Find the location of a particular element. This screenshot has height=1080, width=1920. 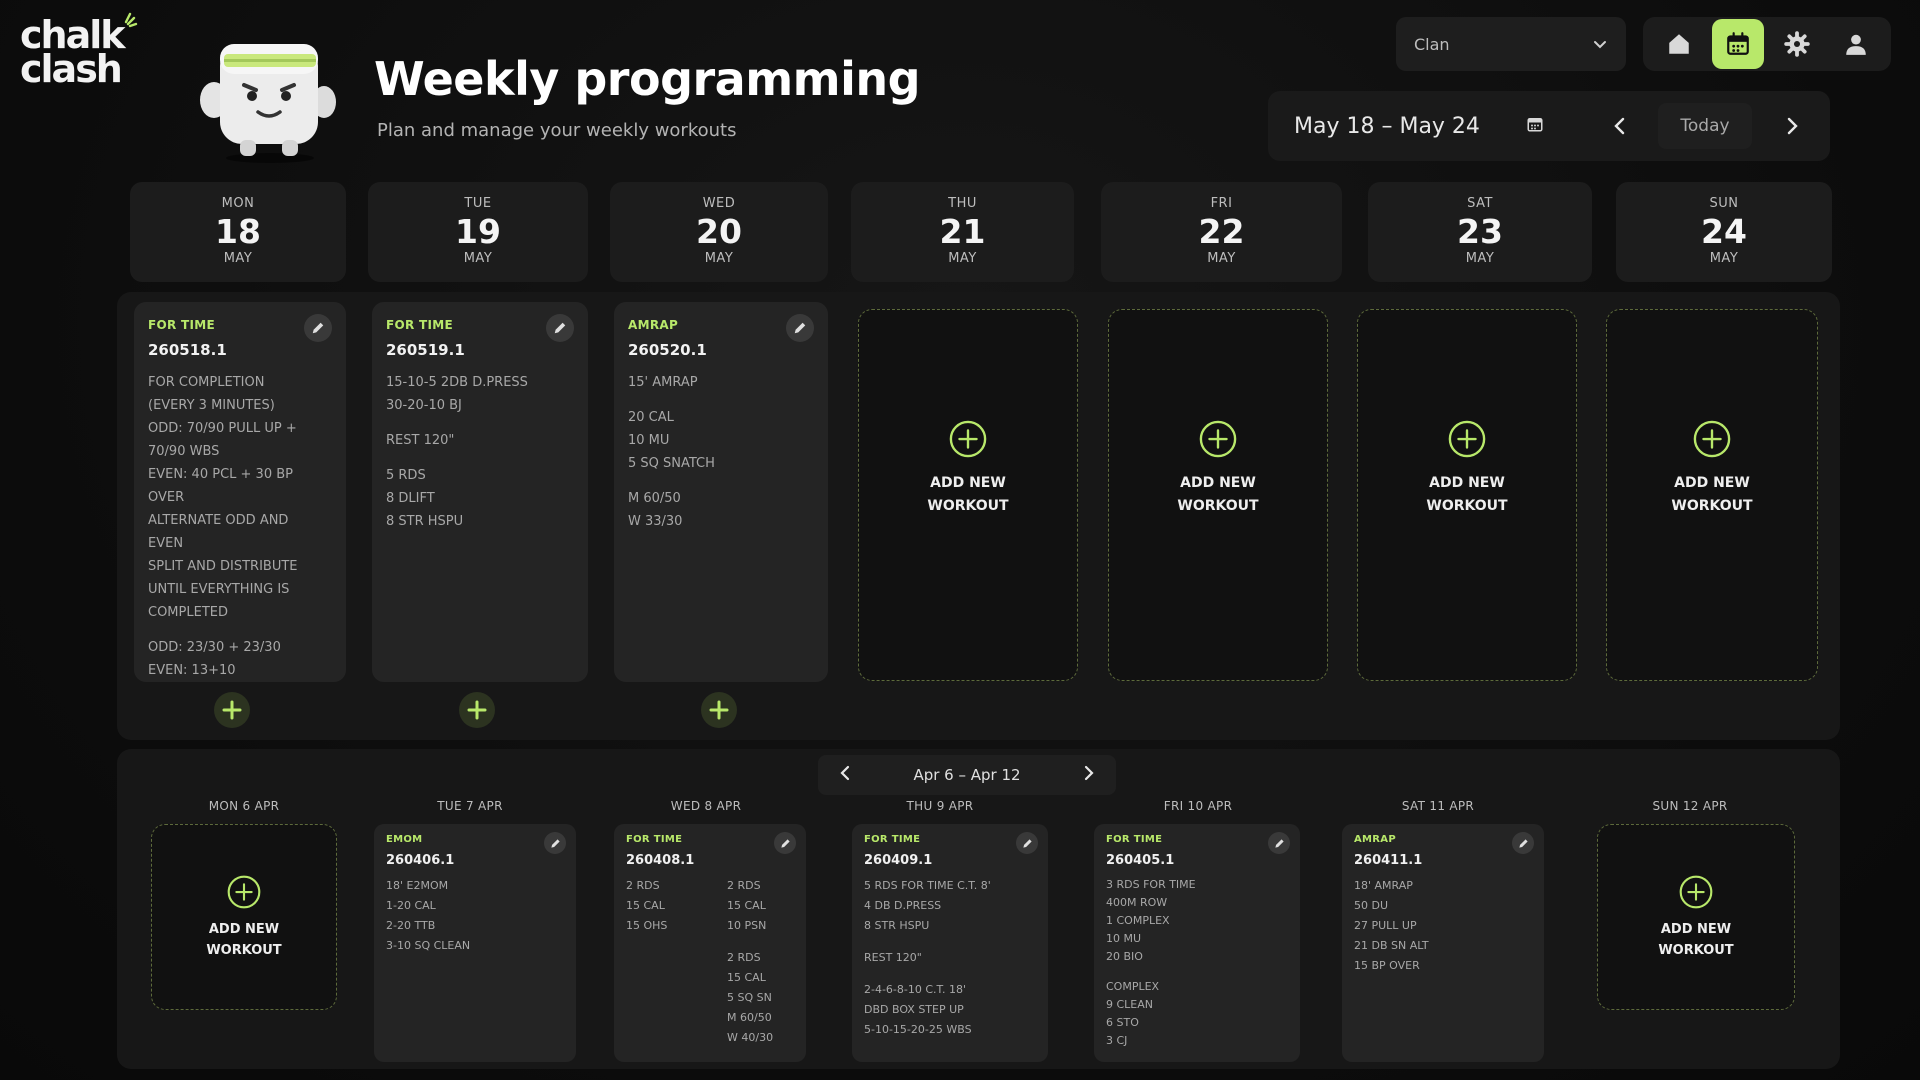

profile-button is located at coordinates (1856, 44).